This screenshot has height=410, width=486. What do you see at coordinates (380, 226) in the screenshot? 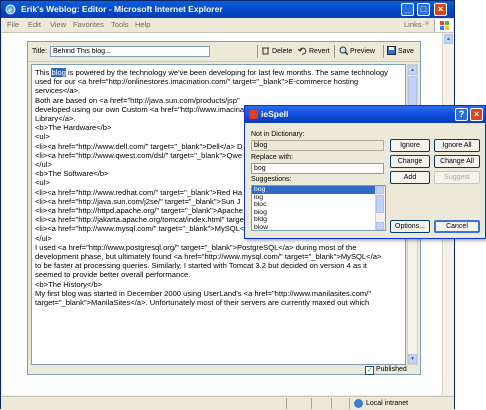
I see `scroll-down-icon` at bounding box center [380, 226].